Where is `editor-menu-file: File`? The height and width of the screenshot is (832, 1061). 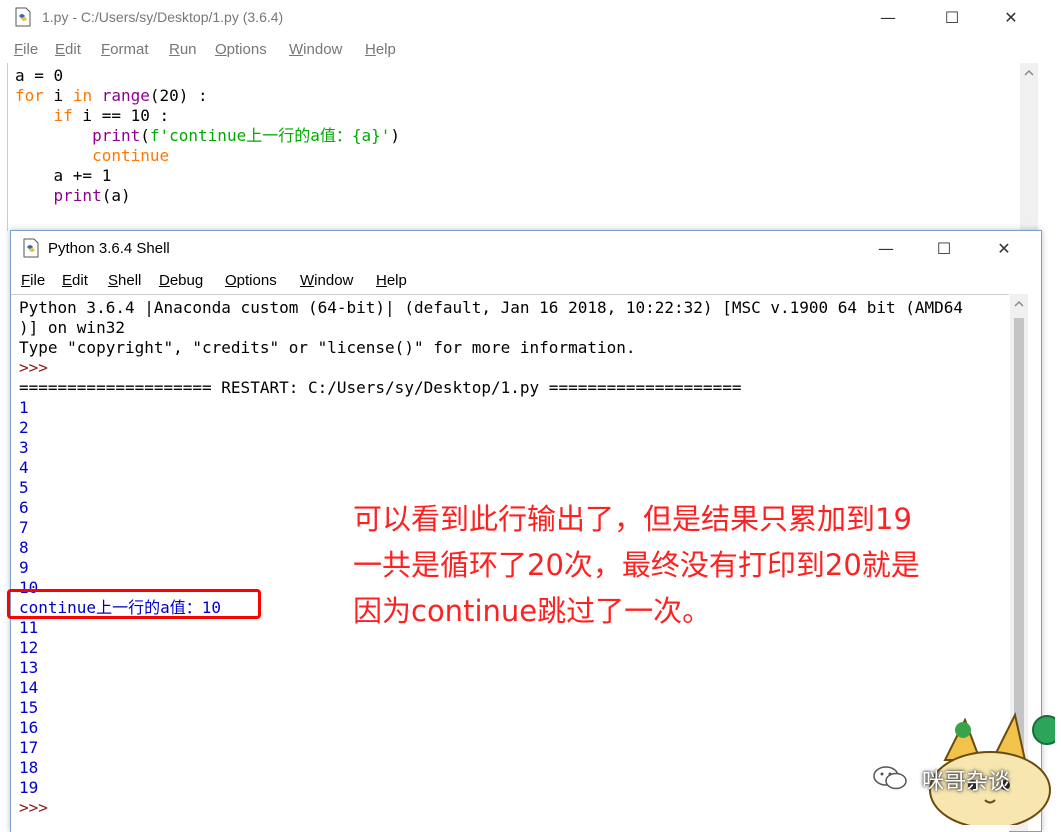
editor-menu-file: File is located at coordinates (26, 49).